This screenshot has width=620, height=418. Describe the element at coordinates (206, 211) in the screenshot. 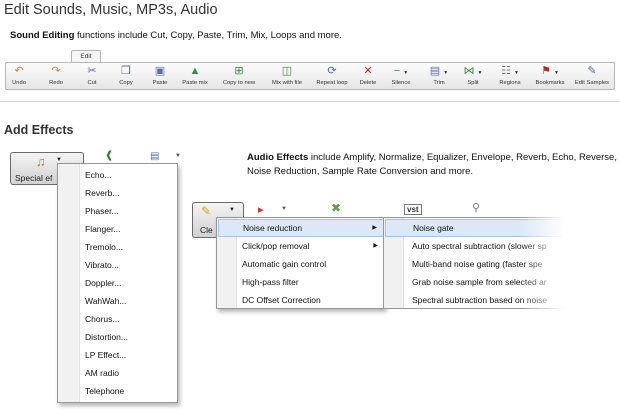

I see `broom-icon: ✎` at that location.